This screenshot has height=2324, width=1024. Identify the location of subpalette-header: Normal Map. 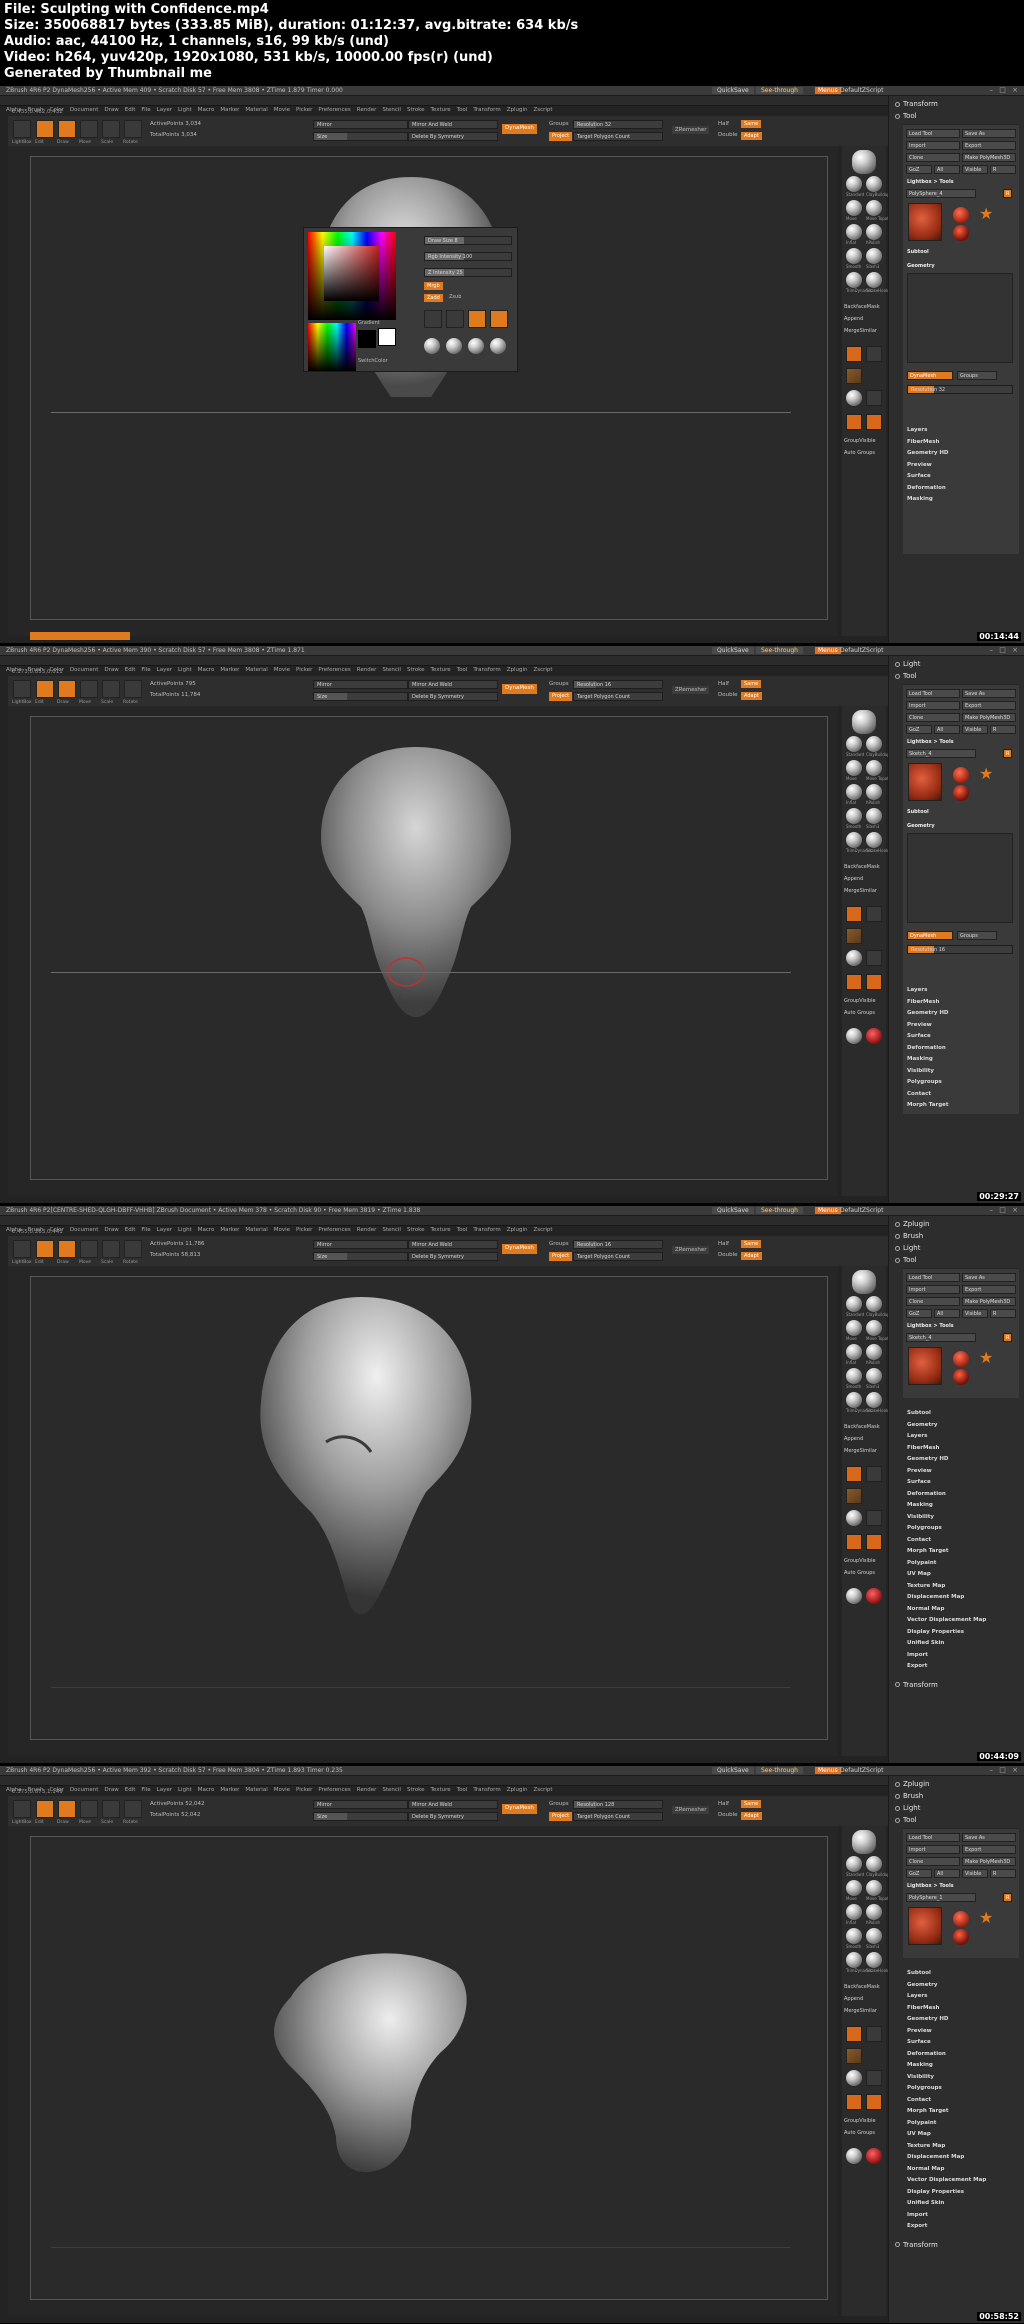
(946, 1610).